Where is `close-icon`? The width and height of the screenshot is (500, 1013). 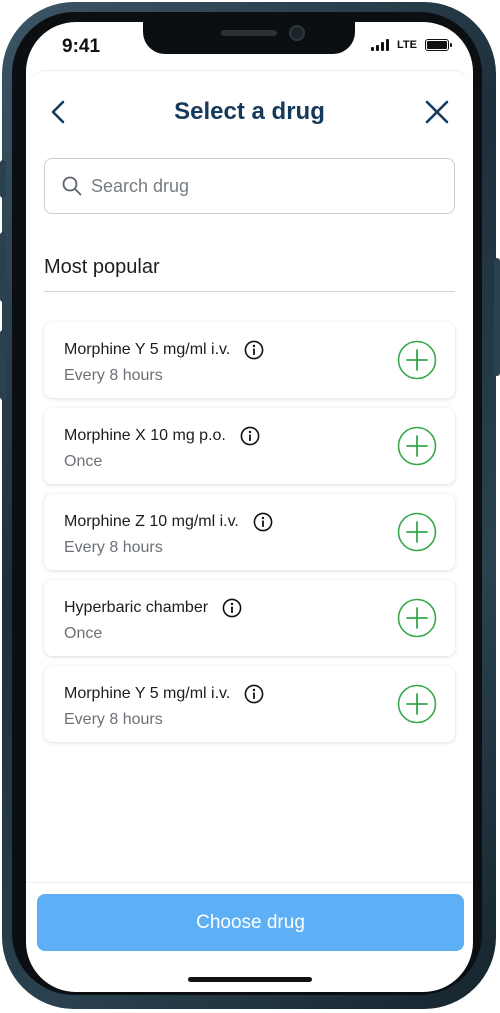
close-icon is located at coordinates (437, 112).